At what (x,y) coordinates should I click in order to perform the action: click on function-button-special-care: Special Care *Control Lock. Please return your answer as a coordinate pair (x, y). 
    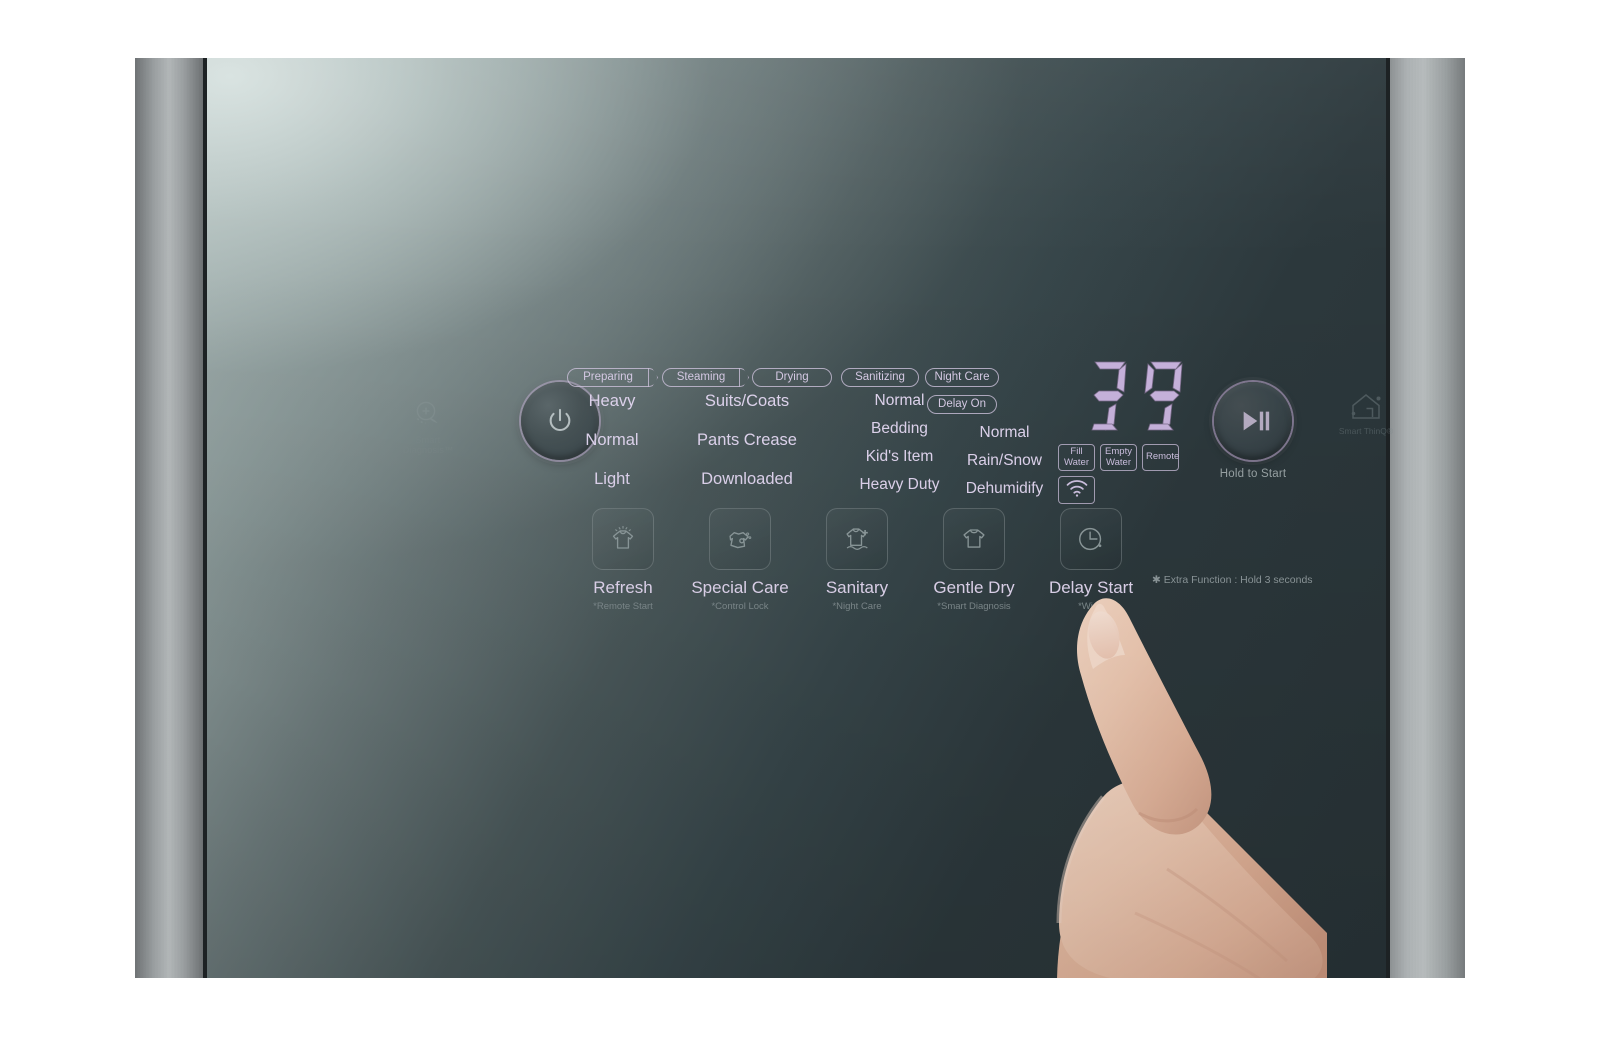
    Looking at the image, I should click on (740, 560).